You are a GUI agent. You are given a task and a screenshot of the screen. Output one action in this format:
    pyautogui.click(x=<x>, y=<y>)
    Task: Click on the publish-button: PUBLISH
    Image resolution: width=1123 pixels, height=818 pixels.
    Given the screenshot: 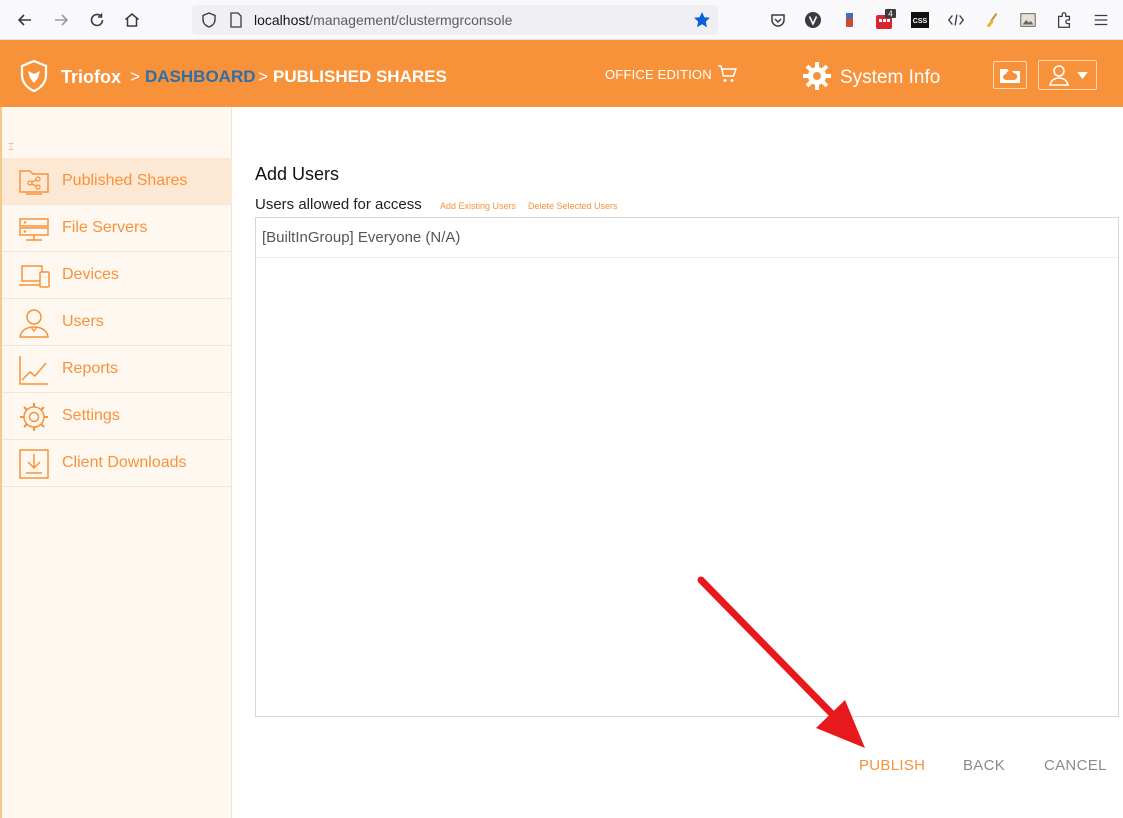 What is the action you would take?
    pyautogui.click(x=892, y=765)
    